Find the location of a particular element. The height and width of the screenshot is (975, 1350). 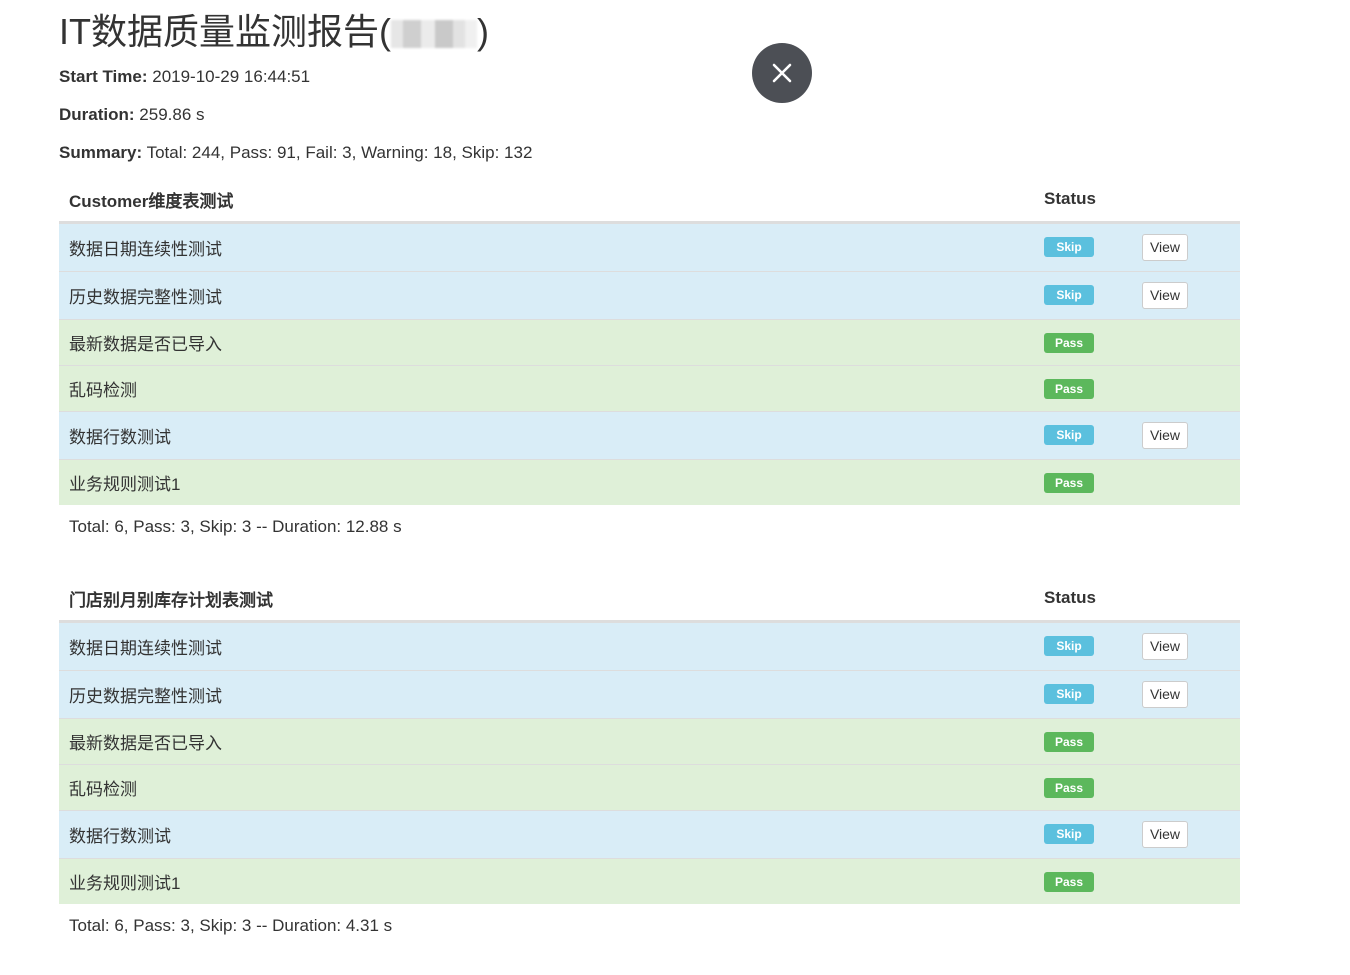

suite-name: Customer维度表测试 is located at coordinates (151, 201).